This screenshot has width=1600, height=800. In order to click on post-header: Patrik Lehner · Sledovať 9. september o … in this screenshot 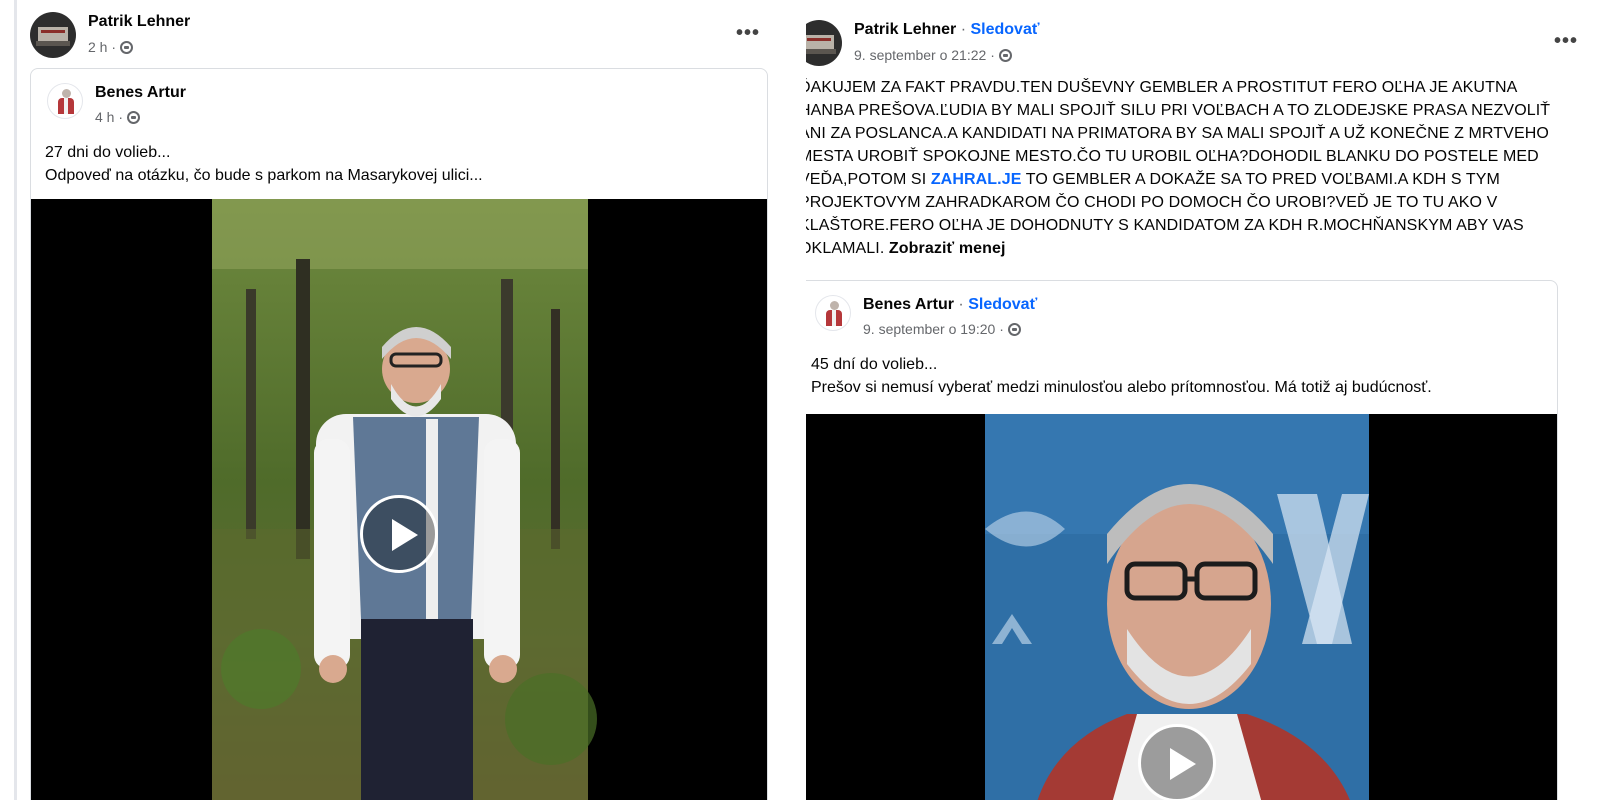, I will do `click(923, 43)`.